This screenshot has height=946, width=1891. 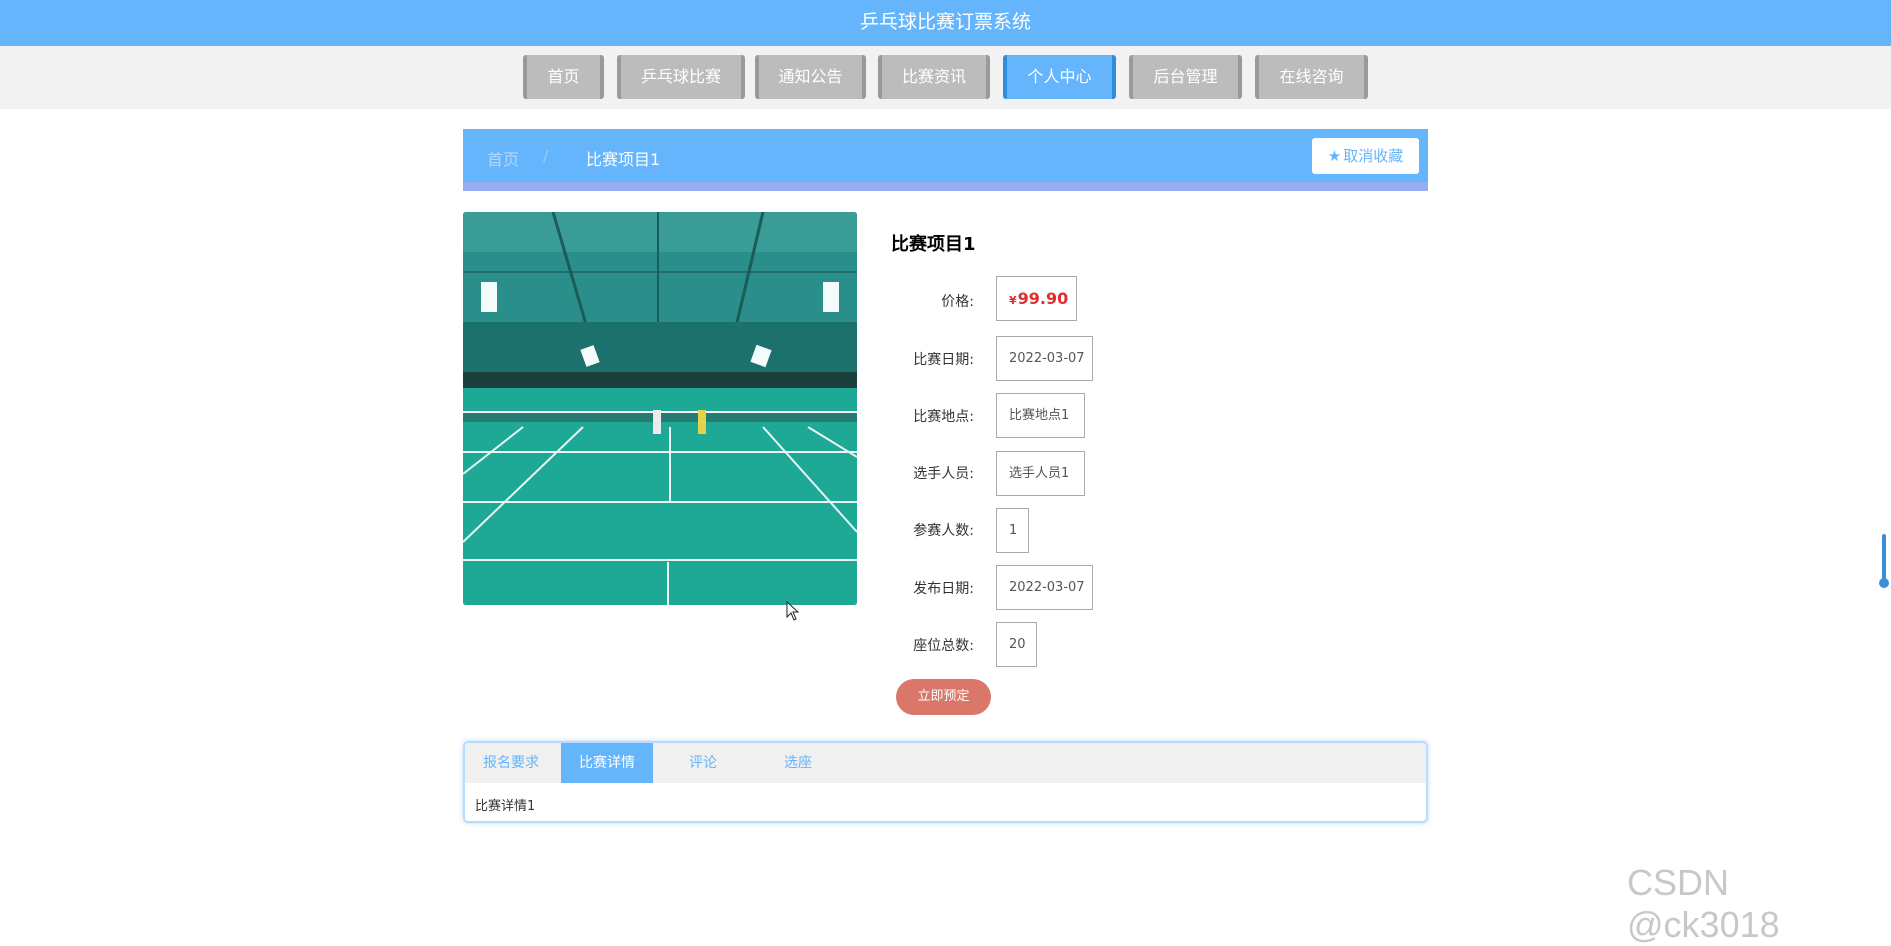 I want to click on page-scrollbar, so click(x=1884, y=559).